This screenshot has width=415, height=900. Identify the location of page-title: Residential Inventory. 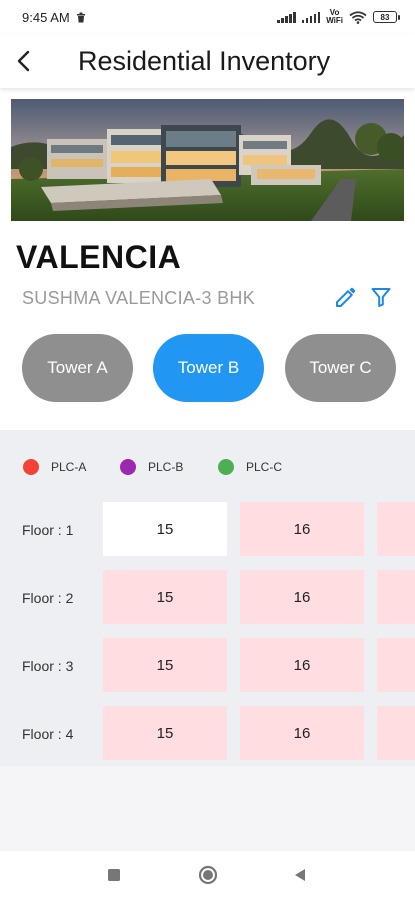
(204, 60).